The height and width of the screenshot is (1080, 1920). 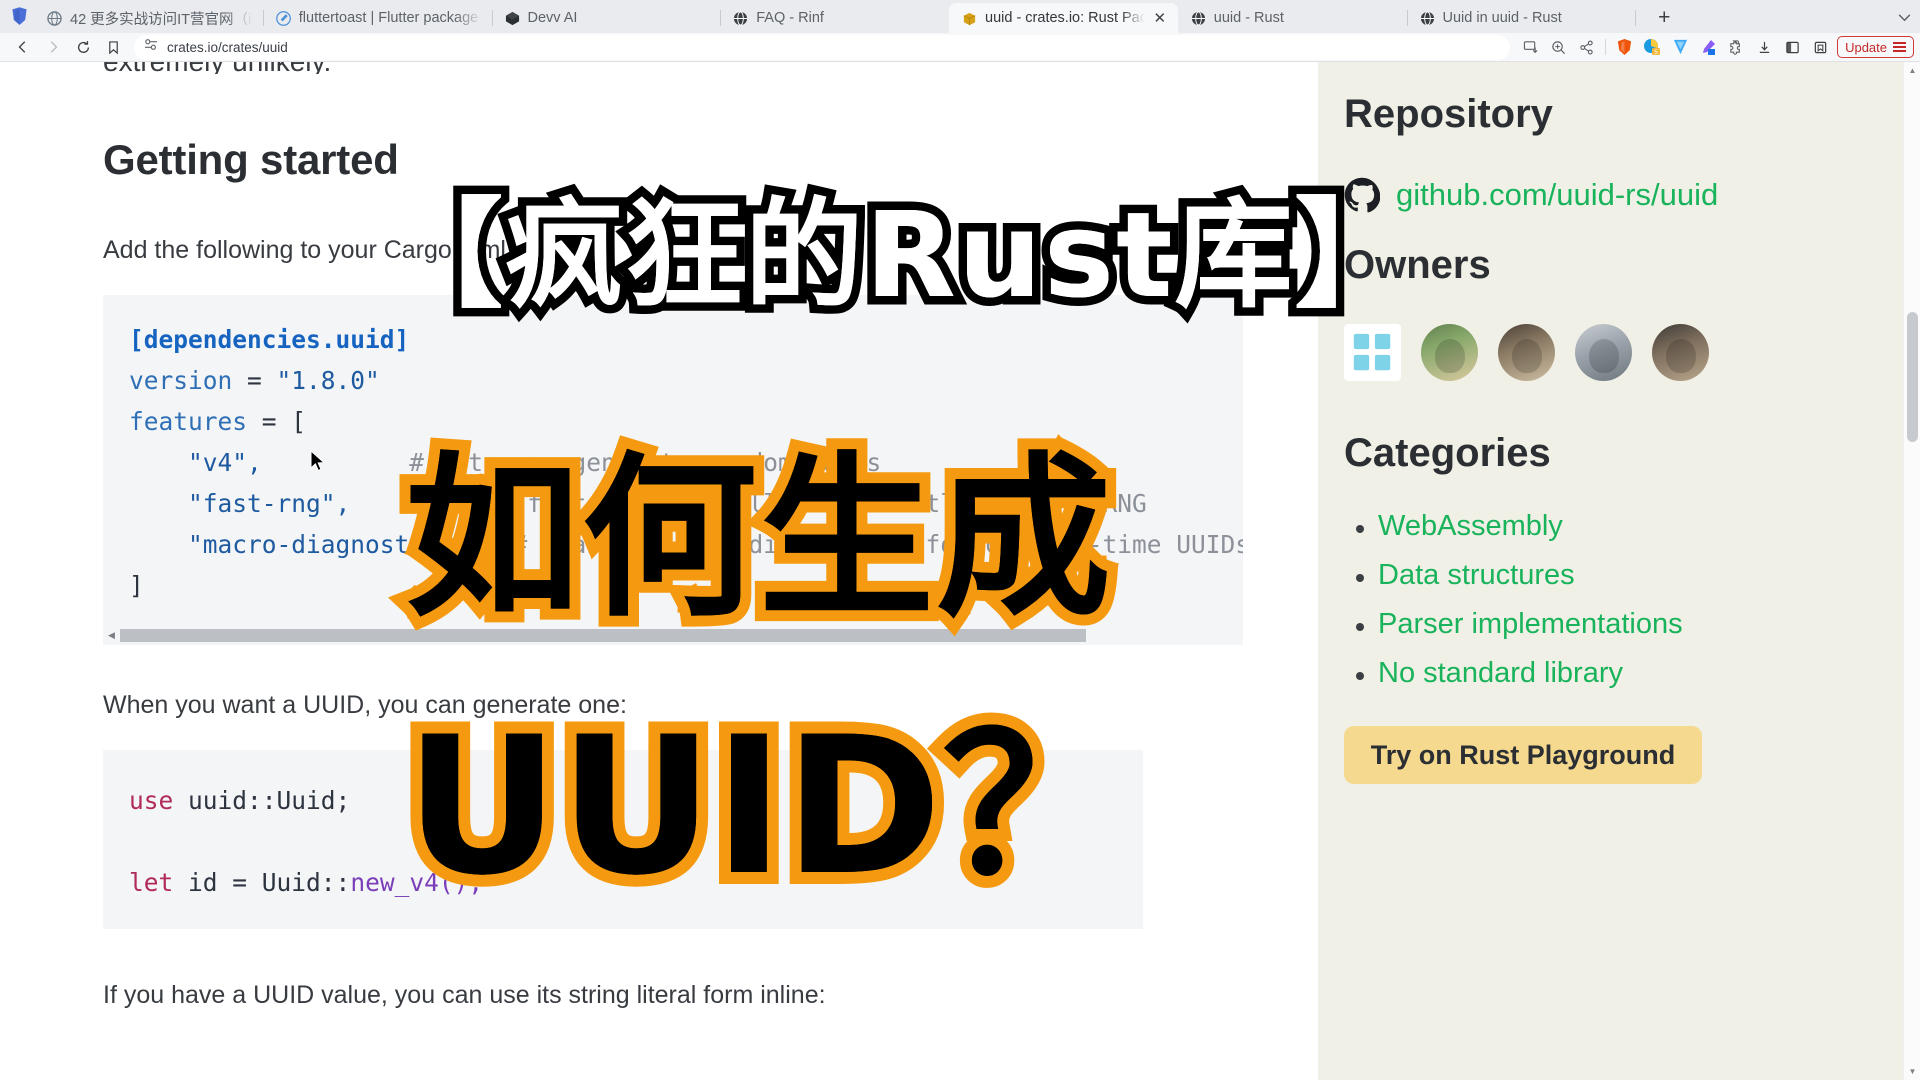 What do you see at coordinates (203, 882) in the screenshot?
I see `rust-let-binding: id` at bounding box center [203, 882].